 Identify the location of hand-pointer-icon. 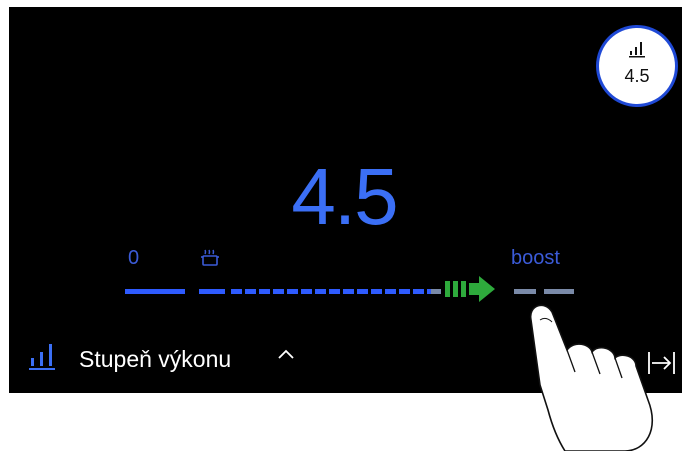
(591, 377).